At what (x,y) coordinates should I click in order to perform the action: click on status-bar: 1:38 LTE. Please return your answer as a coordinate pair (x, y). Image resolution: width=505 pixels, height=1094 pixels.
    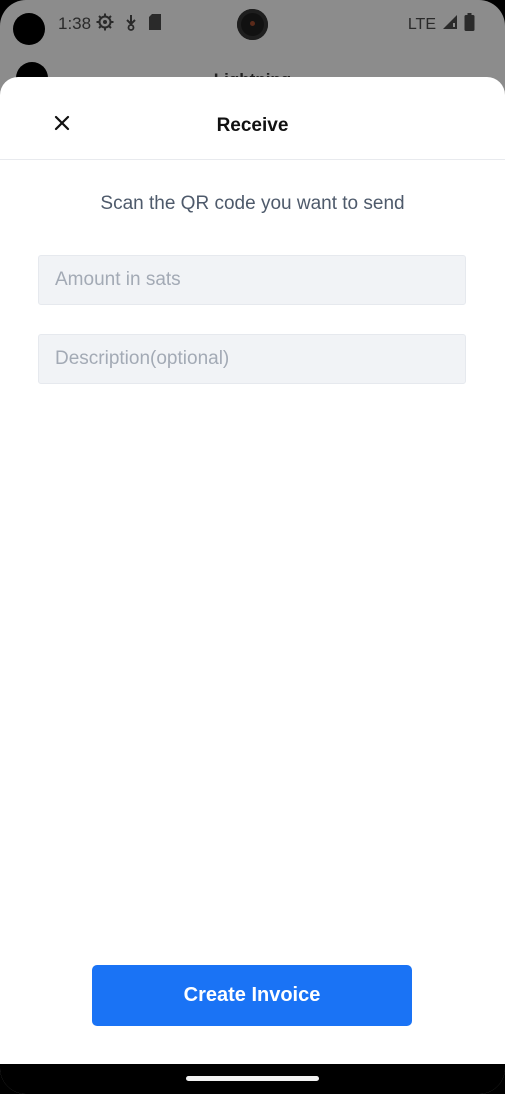
    Looking at the image, I should click on (252, 23).